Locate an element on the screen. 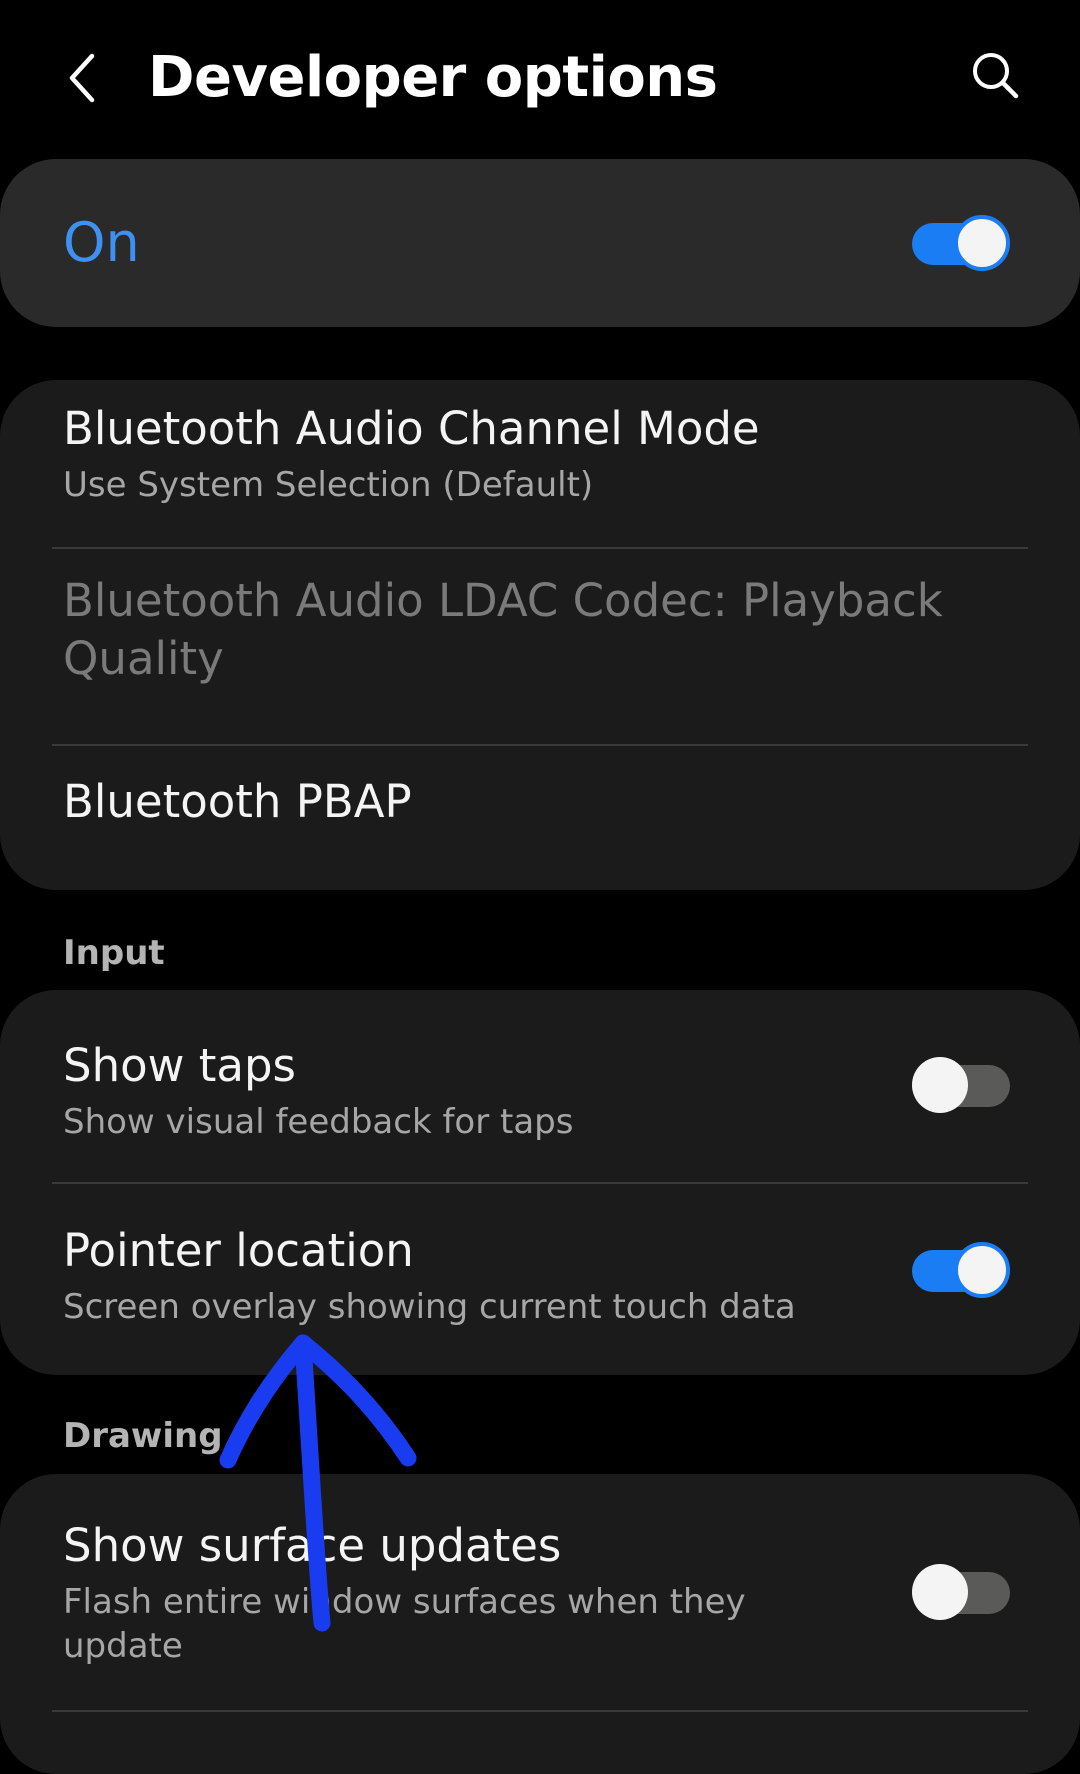 This screenshot has height=1774, width=1080. setting-title: Bluetooth PBAP is located at coordinates (237, 801).